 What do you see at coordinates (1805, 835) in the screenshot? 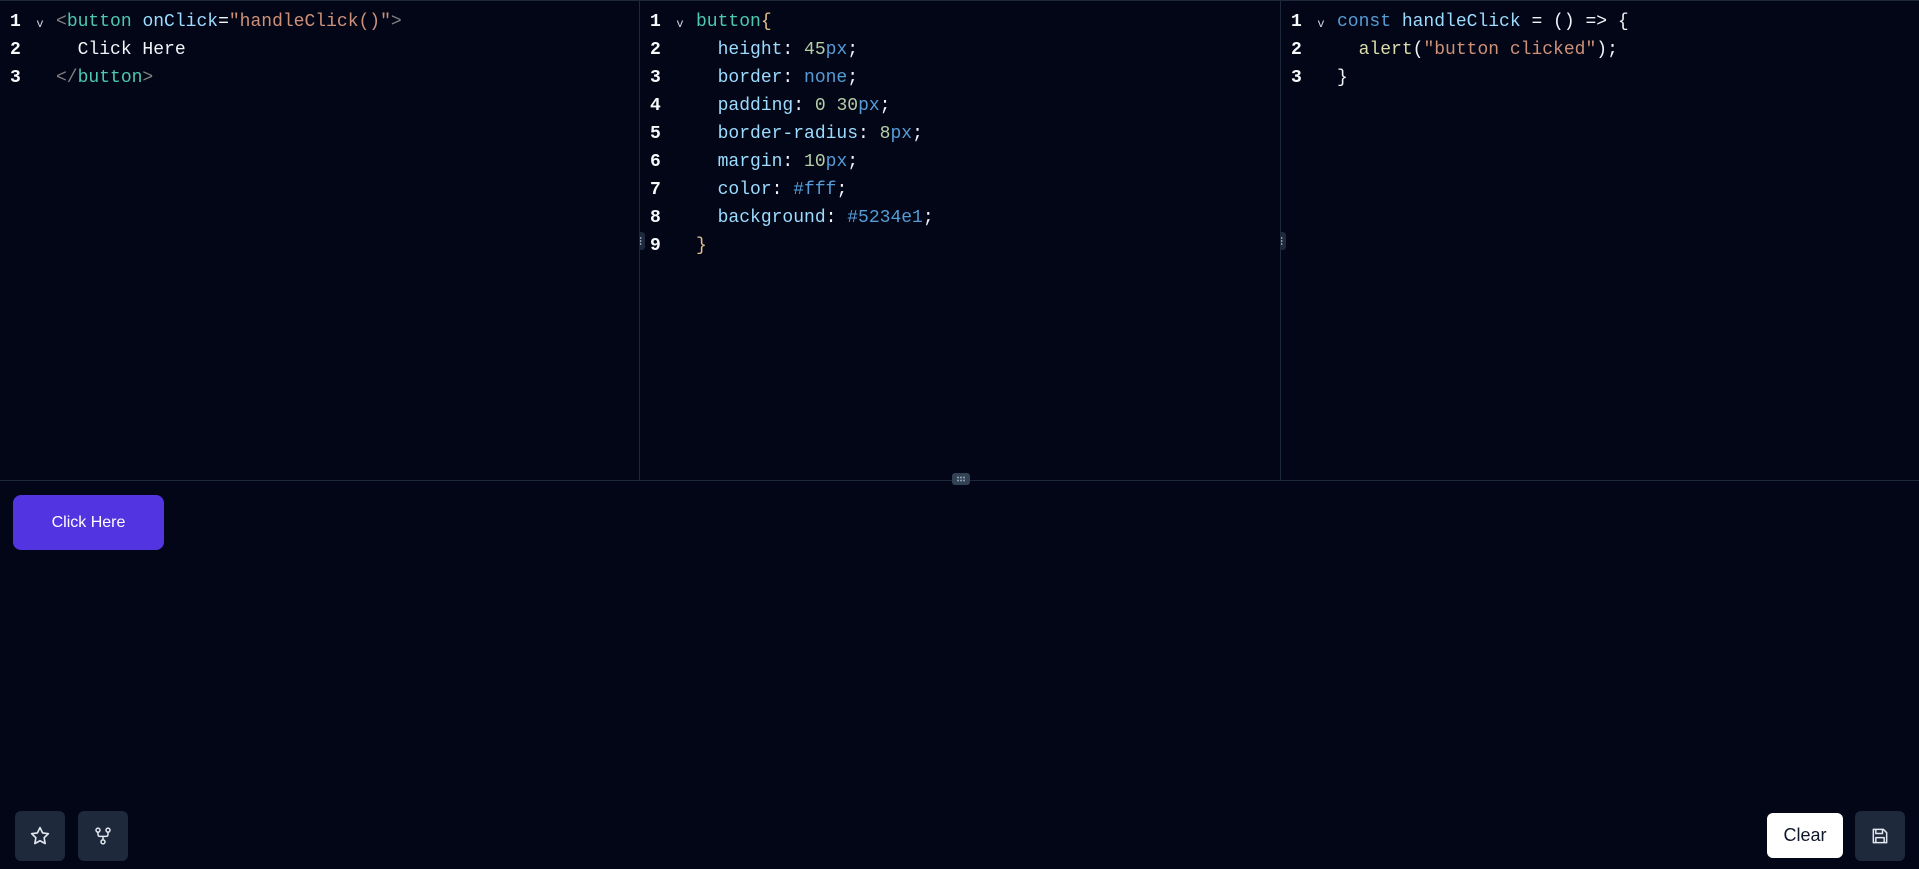
I see `clear-button: Clear` at bounding box center [1805, 835].